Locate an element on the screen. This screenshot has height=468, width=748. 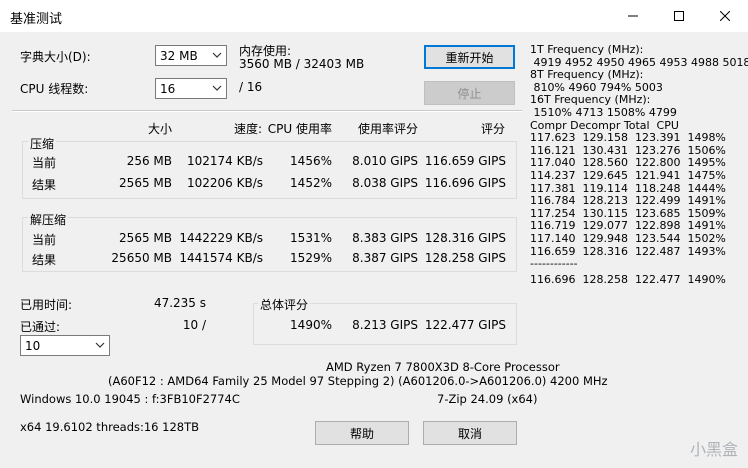
restart-button: 重新开始 is located at coordinates (469, 57).